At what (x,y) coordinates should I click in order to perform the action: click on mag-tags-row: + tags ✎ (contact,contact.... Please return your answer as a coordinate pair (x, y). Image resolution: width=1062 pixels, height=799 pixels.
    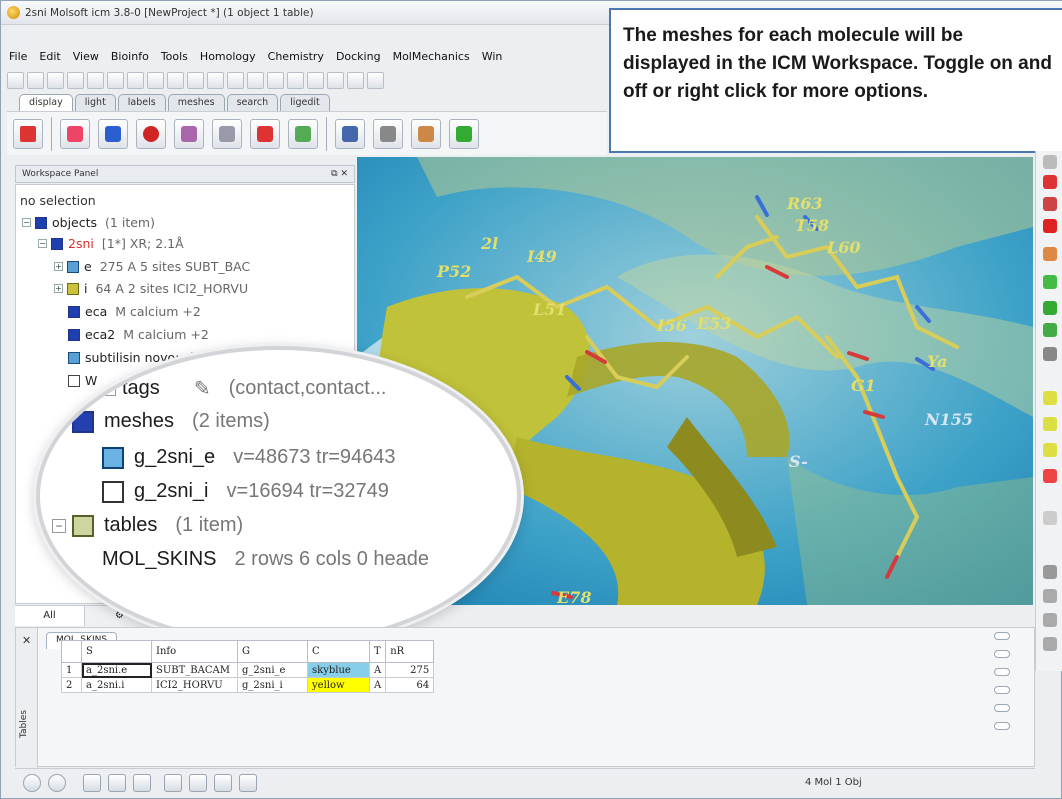
    Looking at the image, I should click on (244, 388).